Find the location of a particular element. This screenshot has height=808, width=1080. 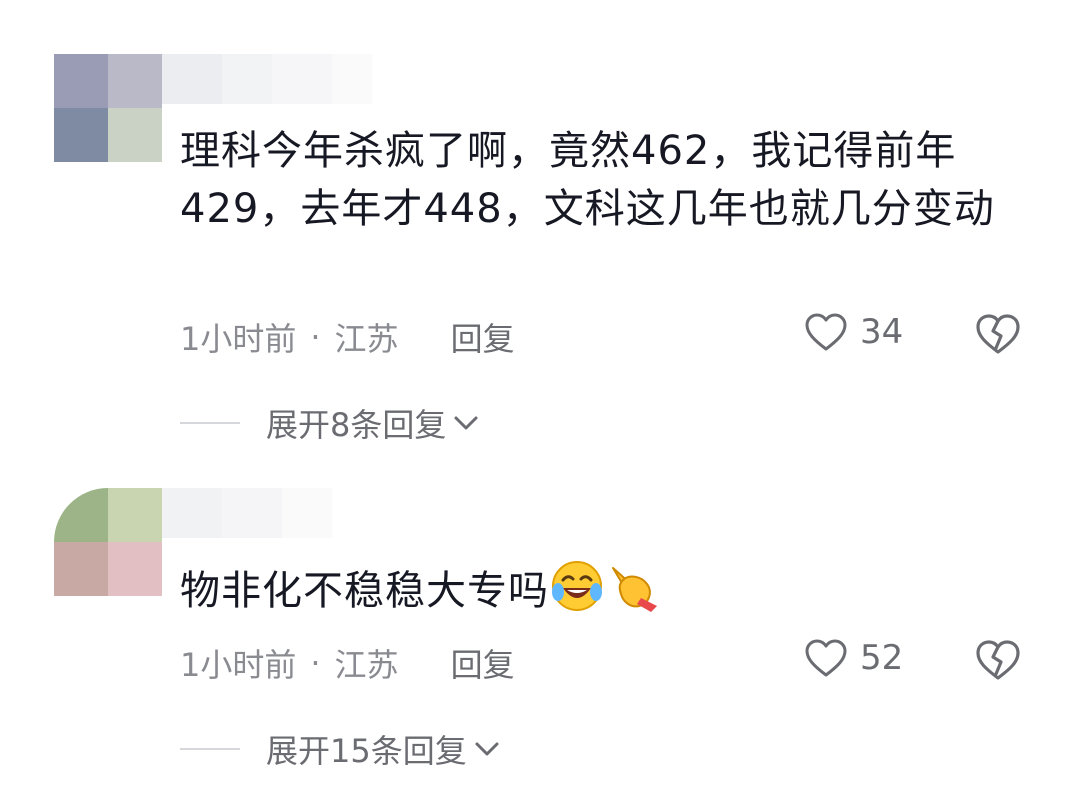

comment-text: 物非化不稳稳大专吗 is located at coordinates (610, 589).